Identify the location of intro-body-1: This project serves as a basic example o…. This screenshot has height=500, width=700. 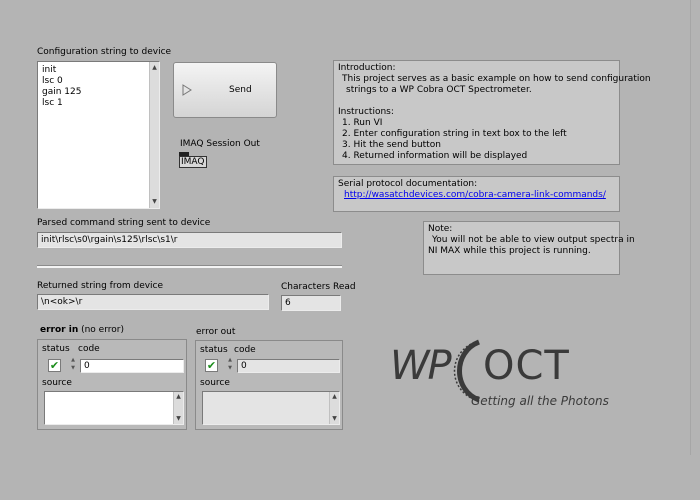
(496, 79).